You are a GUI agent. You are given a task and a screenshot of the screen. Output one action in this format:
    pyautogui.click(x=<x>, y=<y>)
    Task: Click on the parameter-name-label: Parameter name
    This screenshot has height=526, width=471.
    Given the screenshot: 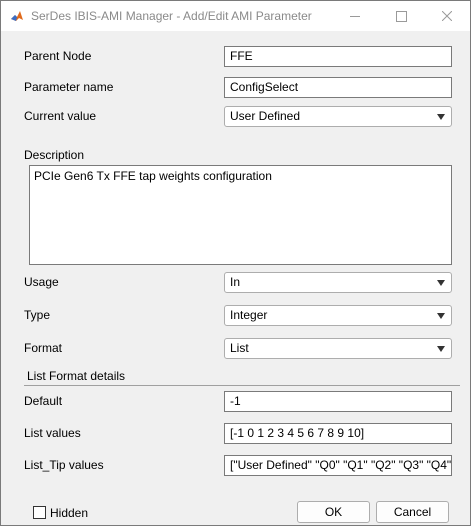 What is the action you would take?
    pyautogui.click(x=69, y=87)
    